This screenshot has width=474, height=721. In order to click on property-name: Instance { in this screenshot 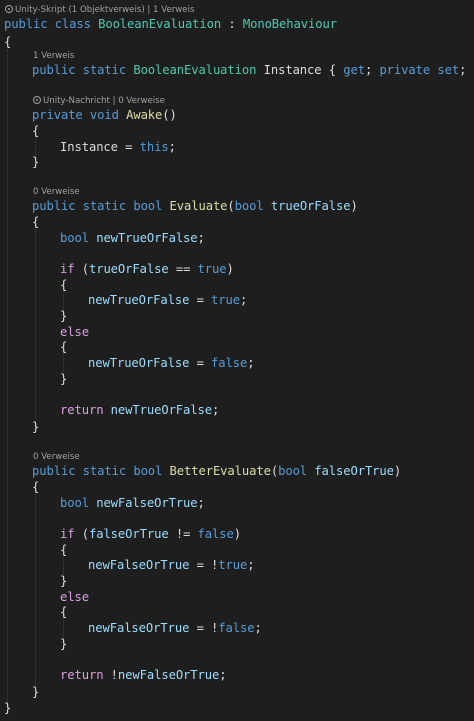, I will do `click(300, 70)`.